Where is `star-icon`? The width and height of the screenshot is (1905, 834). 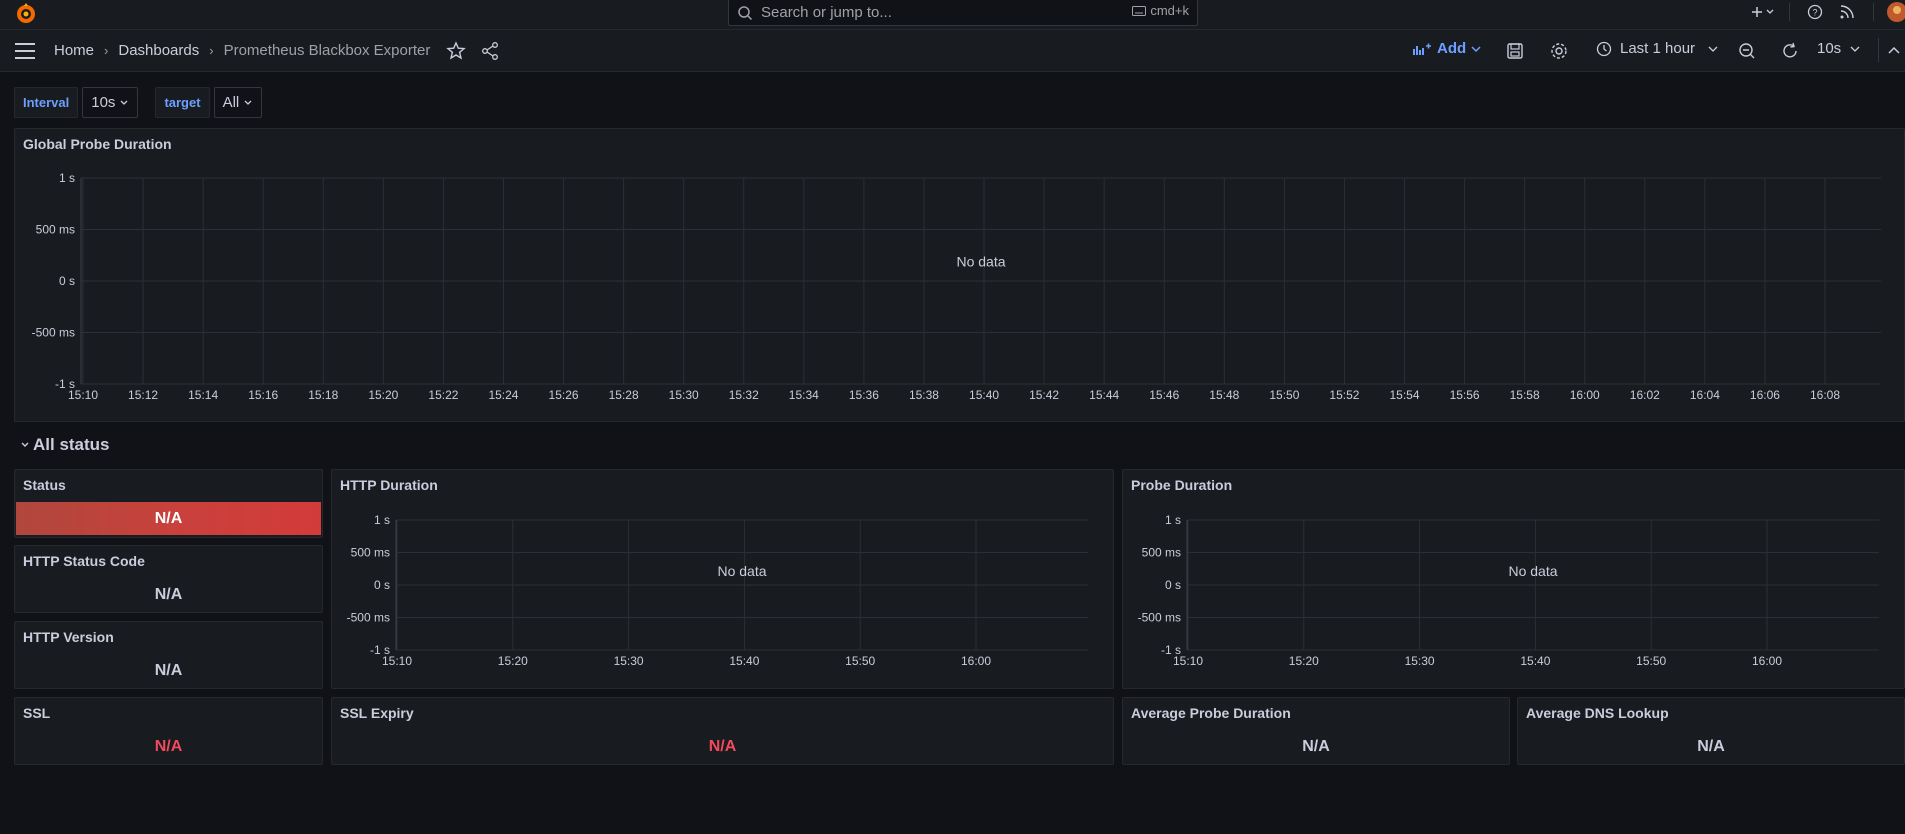
star-icon is located at coordinates (456, 51).